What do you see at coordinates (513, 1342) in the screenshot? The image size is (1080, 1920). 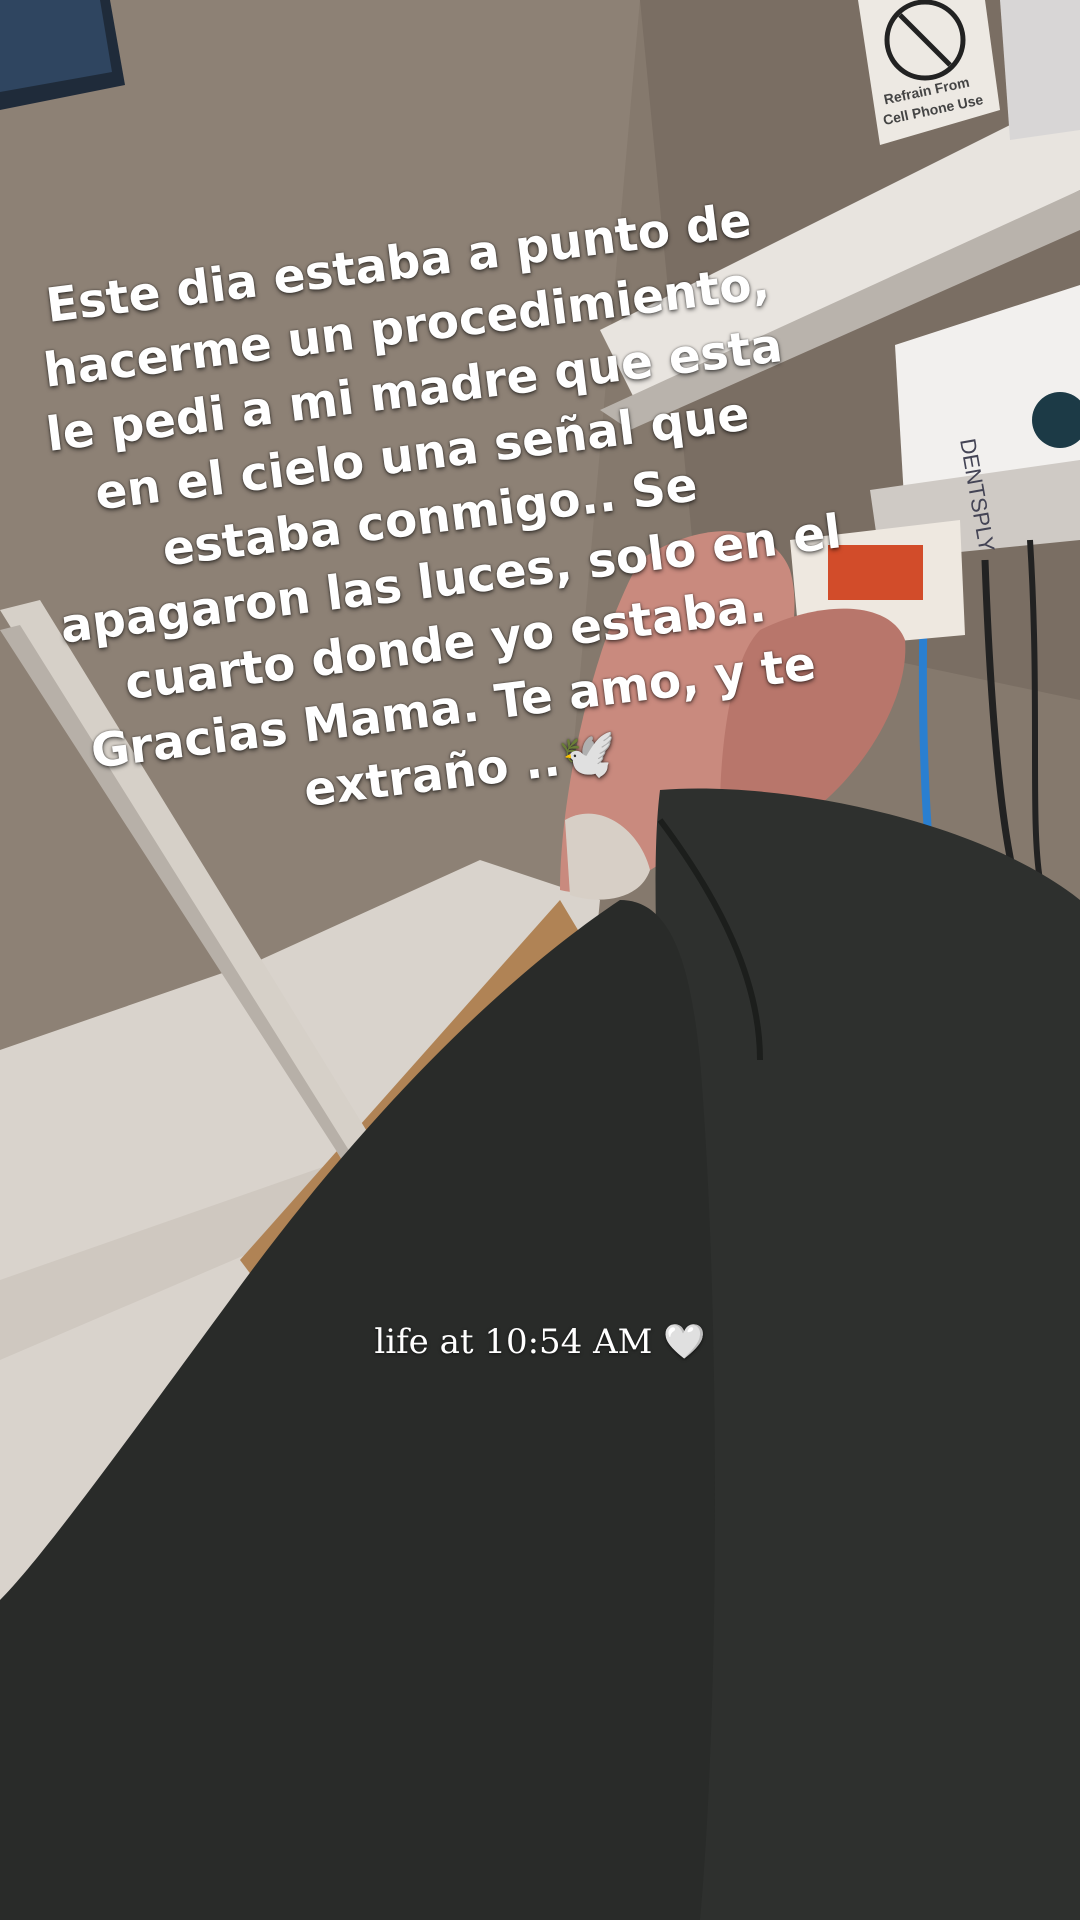 I see `caption-text: life at 10:54 AM` at bounding box center [513, 1342].